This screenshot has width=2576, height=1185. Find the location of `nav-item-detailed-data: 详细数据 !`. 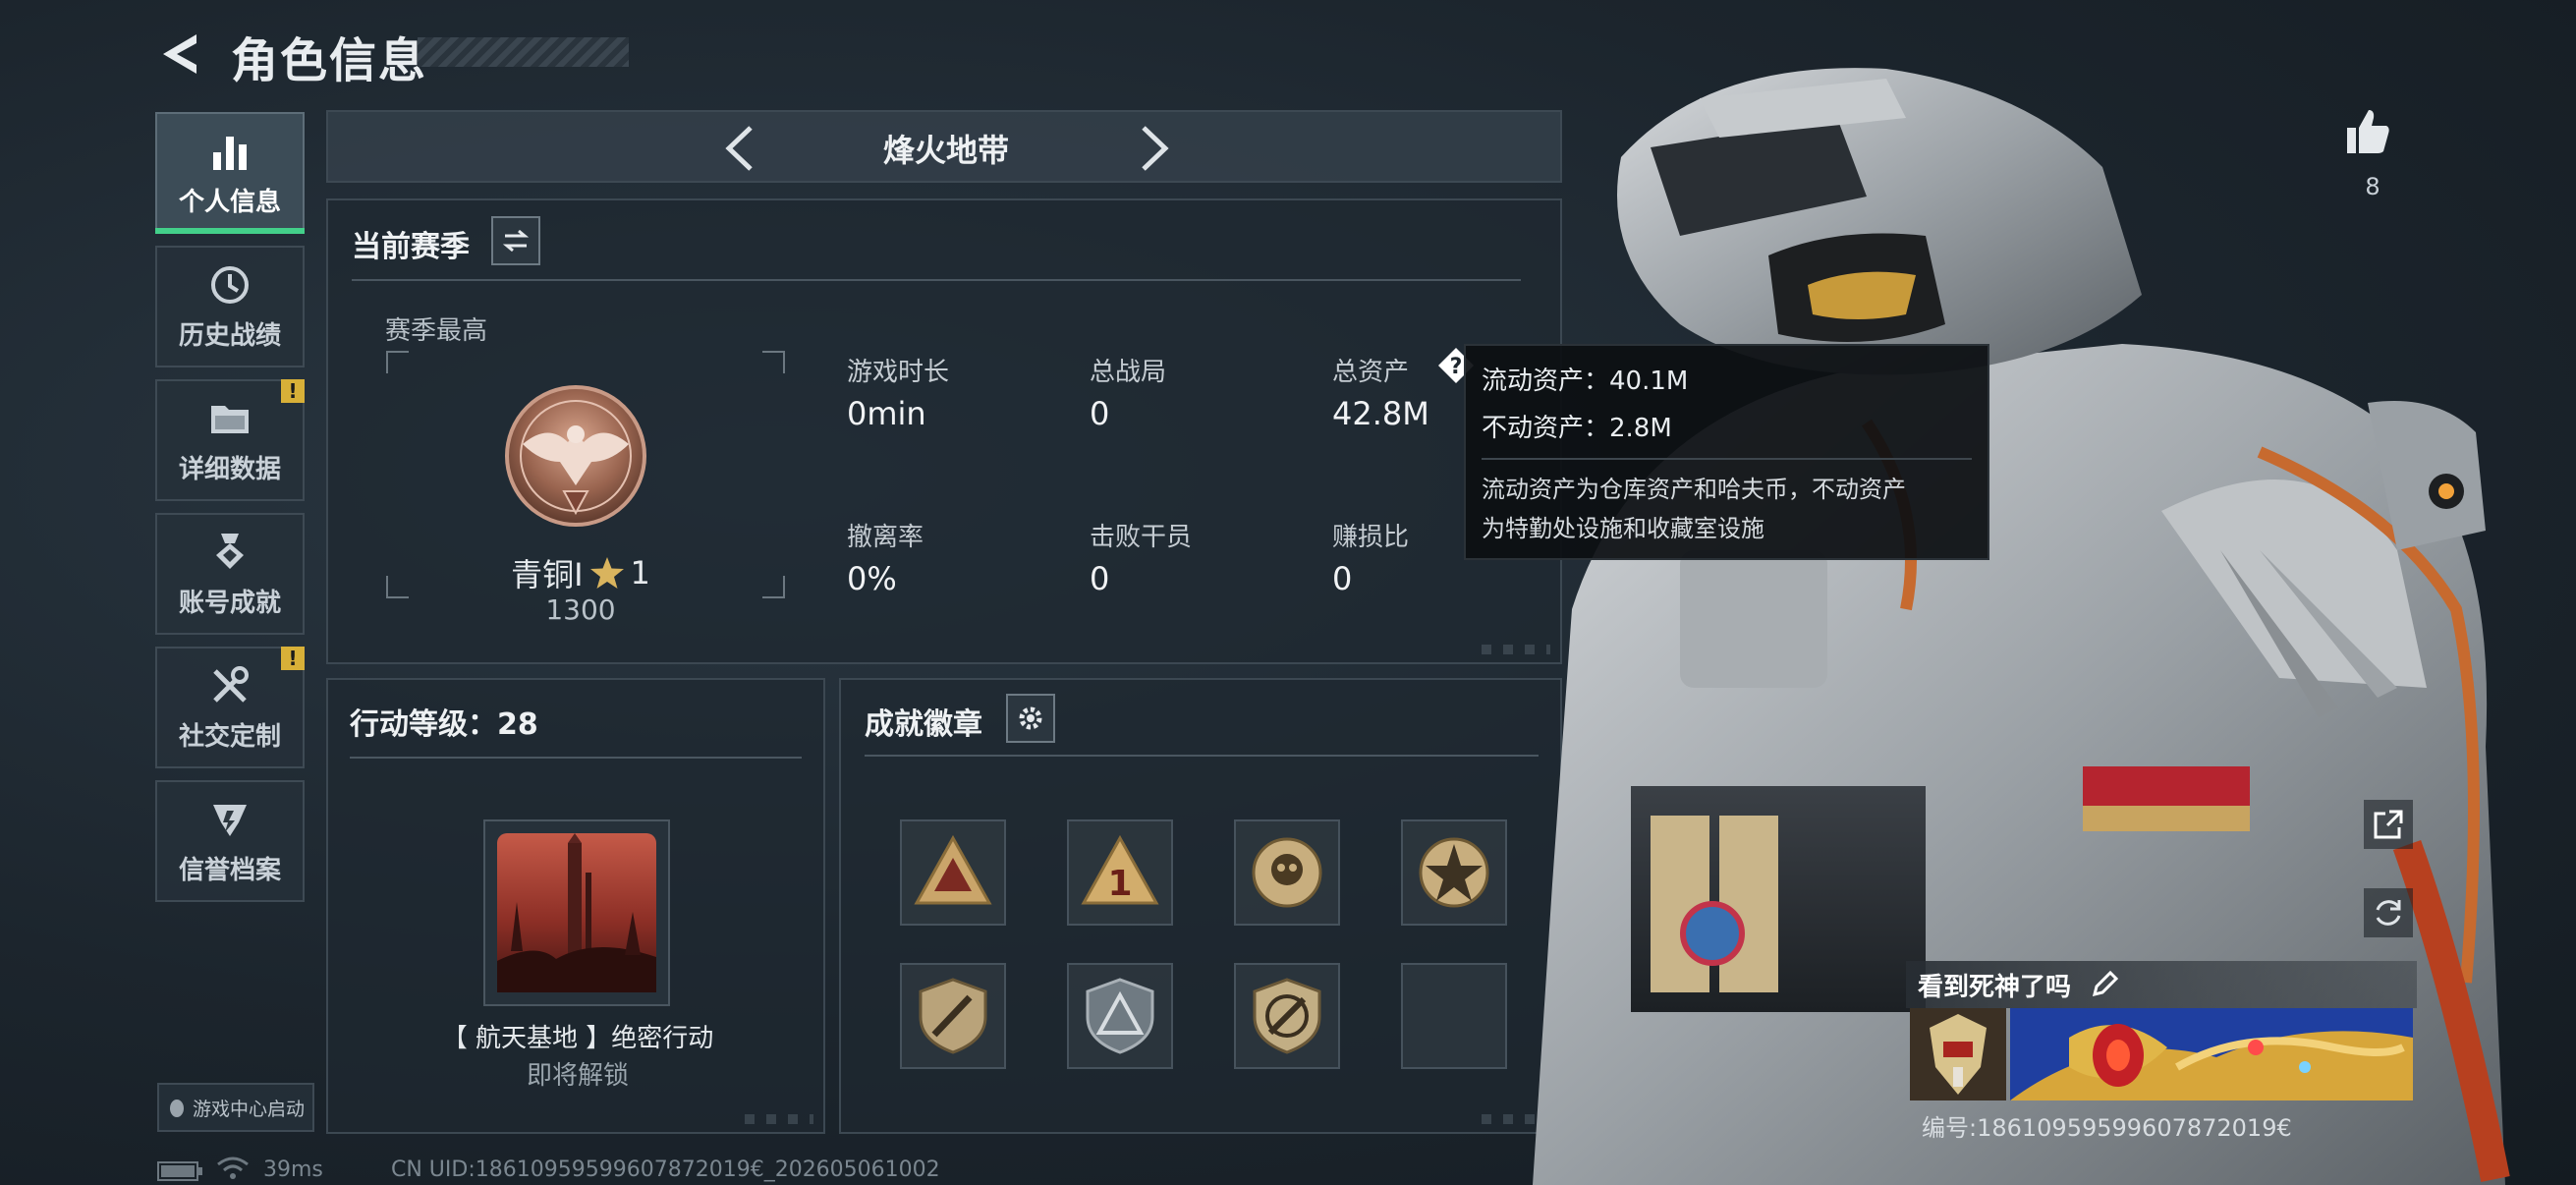

nav-item-detailed-data: 详细数据 ! is located at coordinates (230, 440).